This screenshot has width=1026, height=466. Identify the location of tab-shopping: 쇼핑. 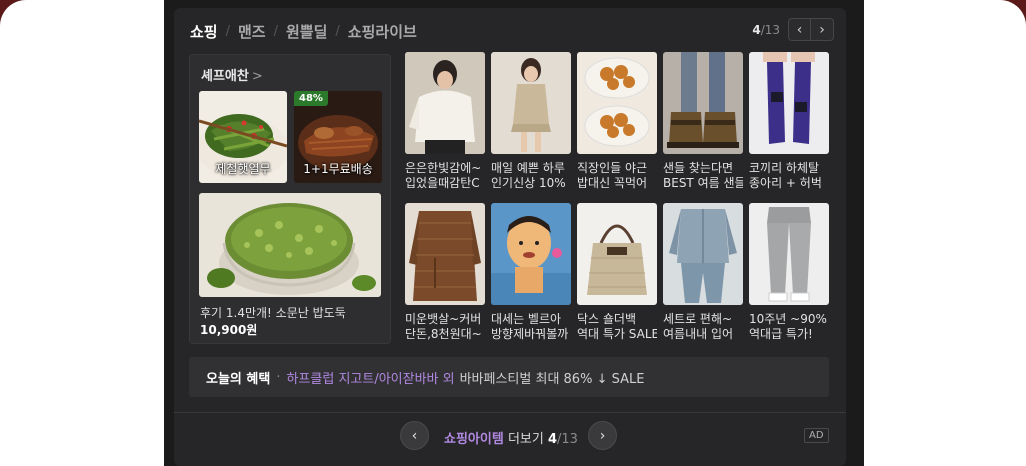
(204, 31).